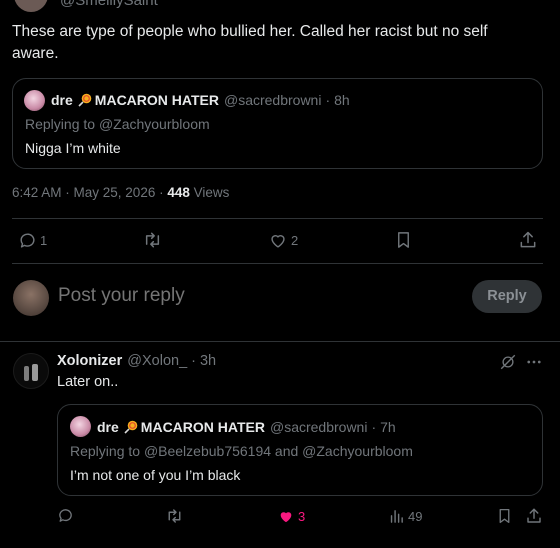 This screenshot has width=560, height=548. What do you see at coordinates (396, 516) in the screenshot?
I see `views-icon` at bounding box center [396, 516].